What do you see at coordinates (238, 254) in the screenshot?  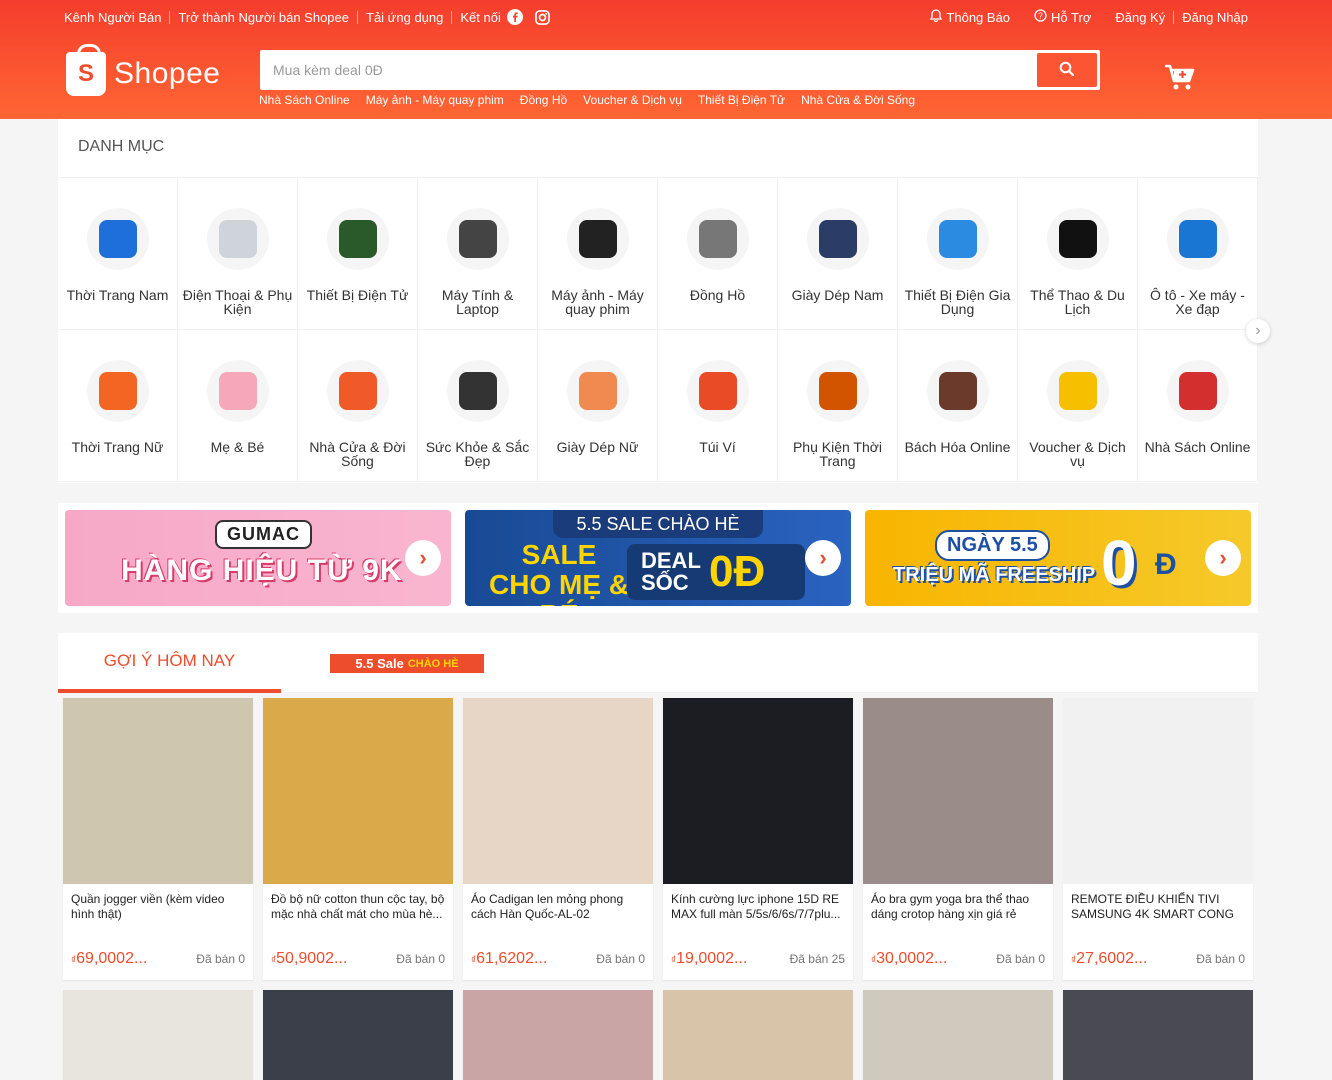 I see `category-item: Điện Thoại & Phụ Kiện` at bounding box center [238, 254].